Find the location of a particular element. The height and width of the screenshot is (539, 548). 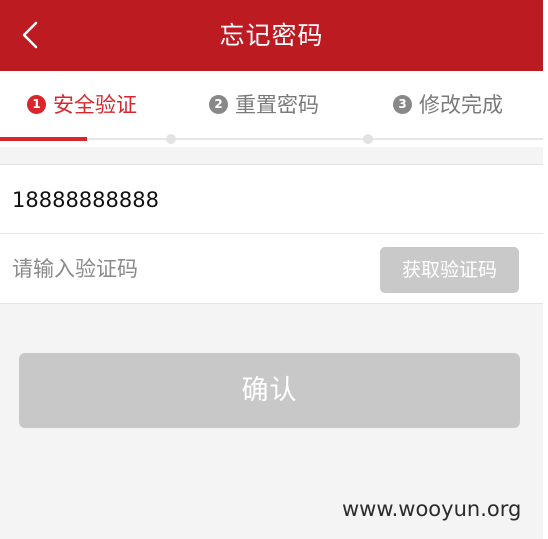

confirm-button: 确认 is located at coordinates (269, 390).